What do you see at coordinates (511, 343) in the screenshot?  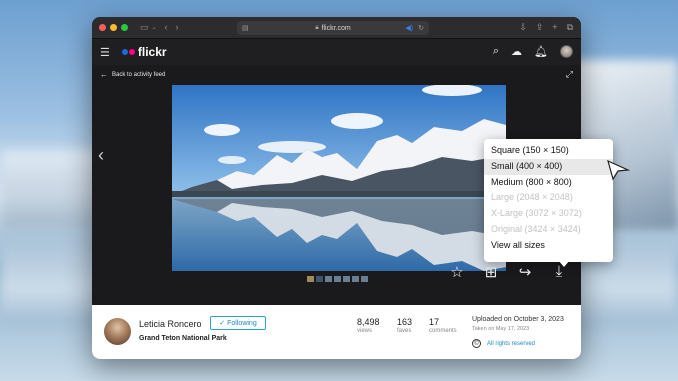 I see `license-label: All rights reserved` at bounding box center [511, 343].